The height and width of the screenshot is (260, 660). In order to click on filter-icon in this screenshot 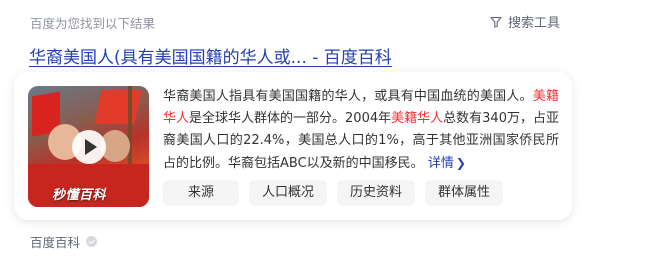, I will do `click(496, 22)`.